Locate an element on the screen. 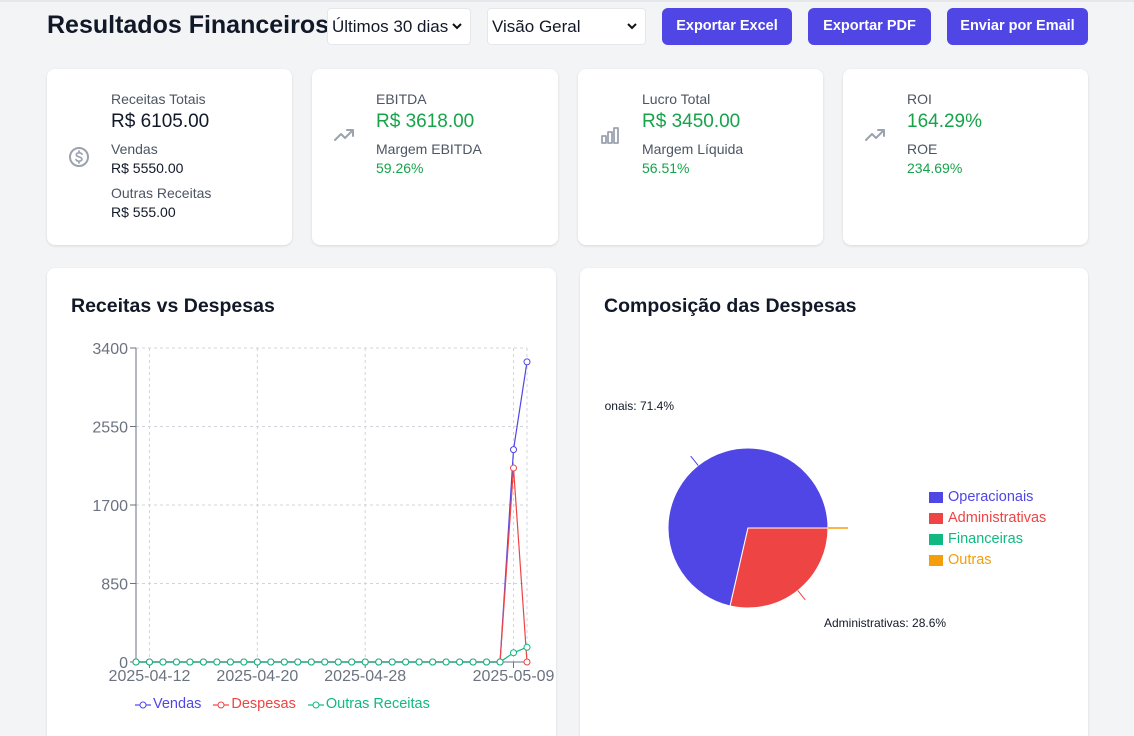  send-email-button: Enviar por Email is located at coordinates (1017, 26).